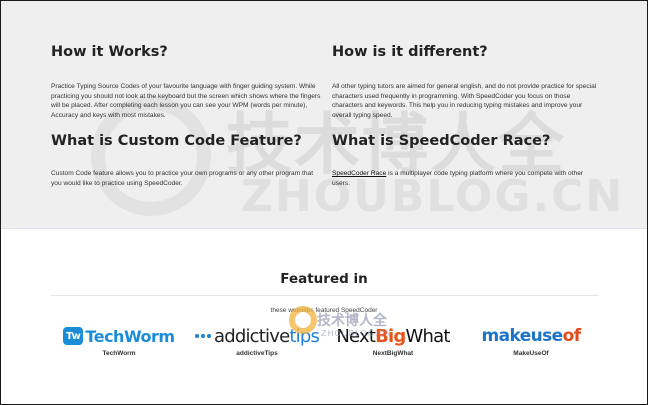 The height and width of the screenshot is (405, 648). I want to click on makeuseof-logo-link: makeuseof MakeUseOf, so click(531, 340).